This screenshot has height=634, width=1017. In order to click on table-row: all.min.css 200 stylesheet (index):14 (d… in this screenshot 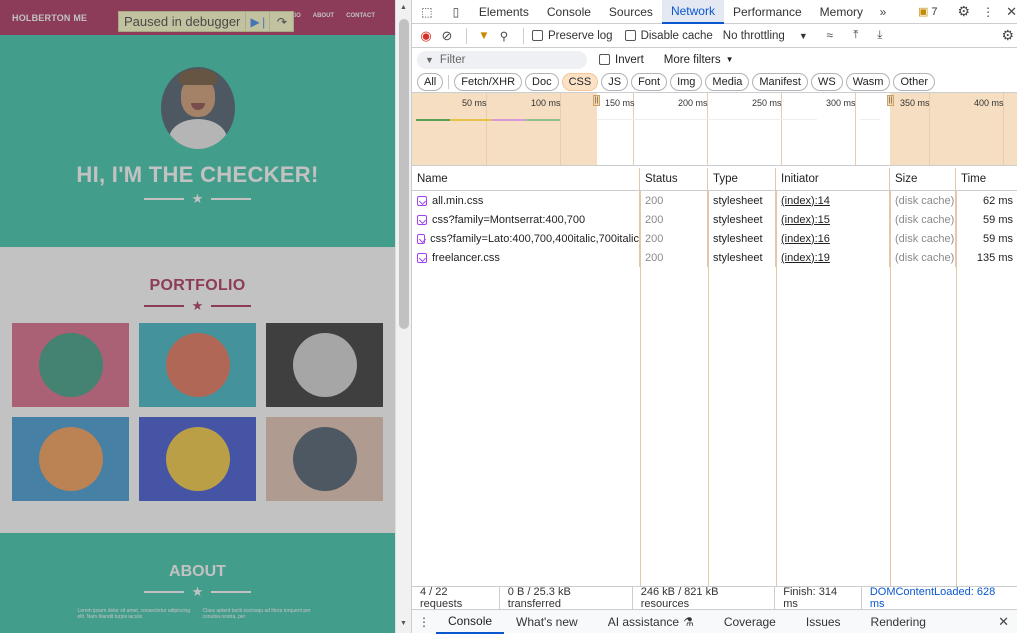, I will do `click(714, 200)`.